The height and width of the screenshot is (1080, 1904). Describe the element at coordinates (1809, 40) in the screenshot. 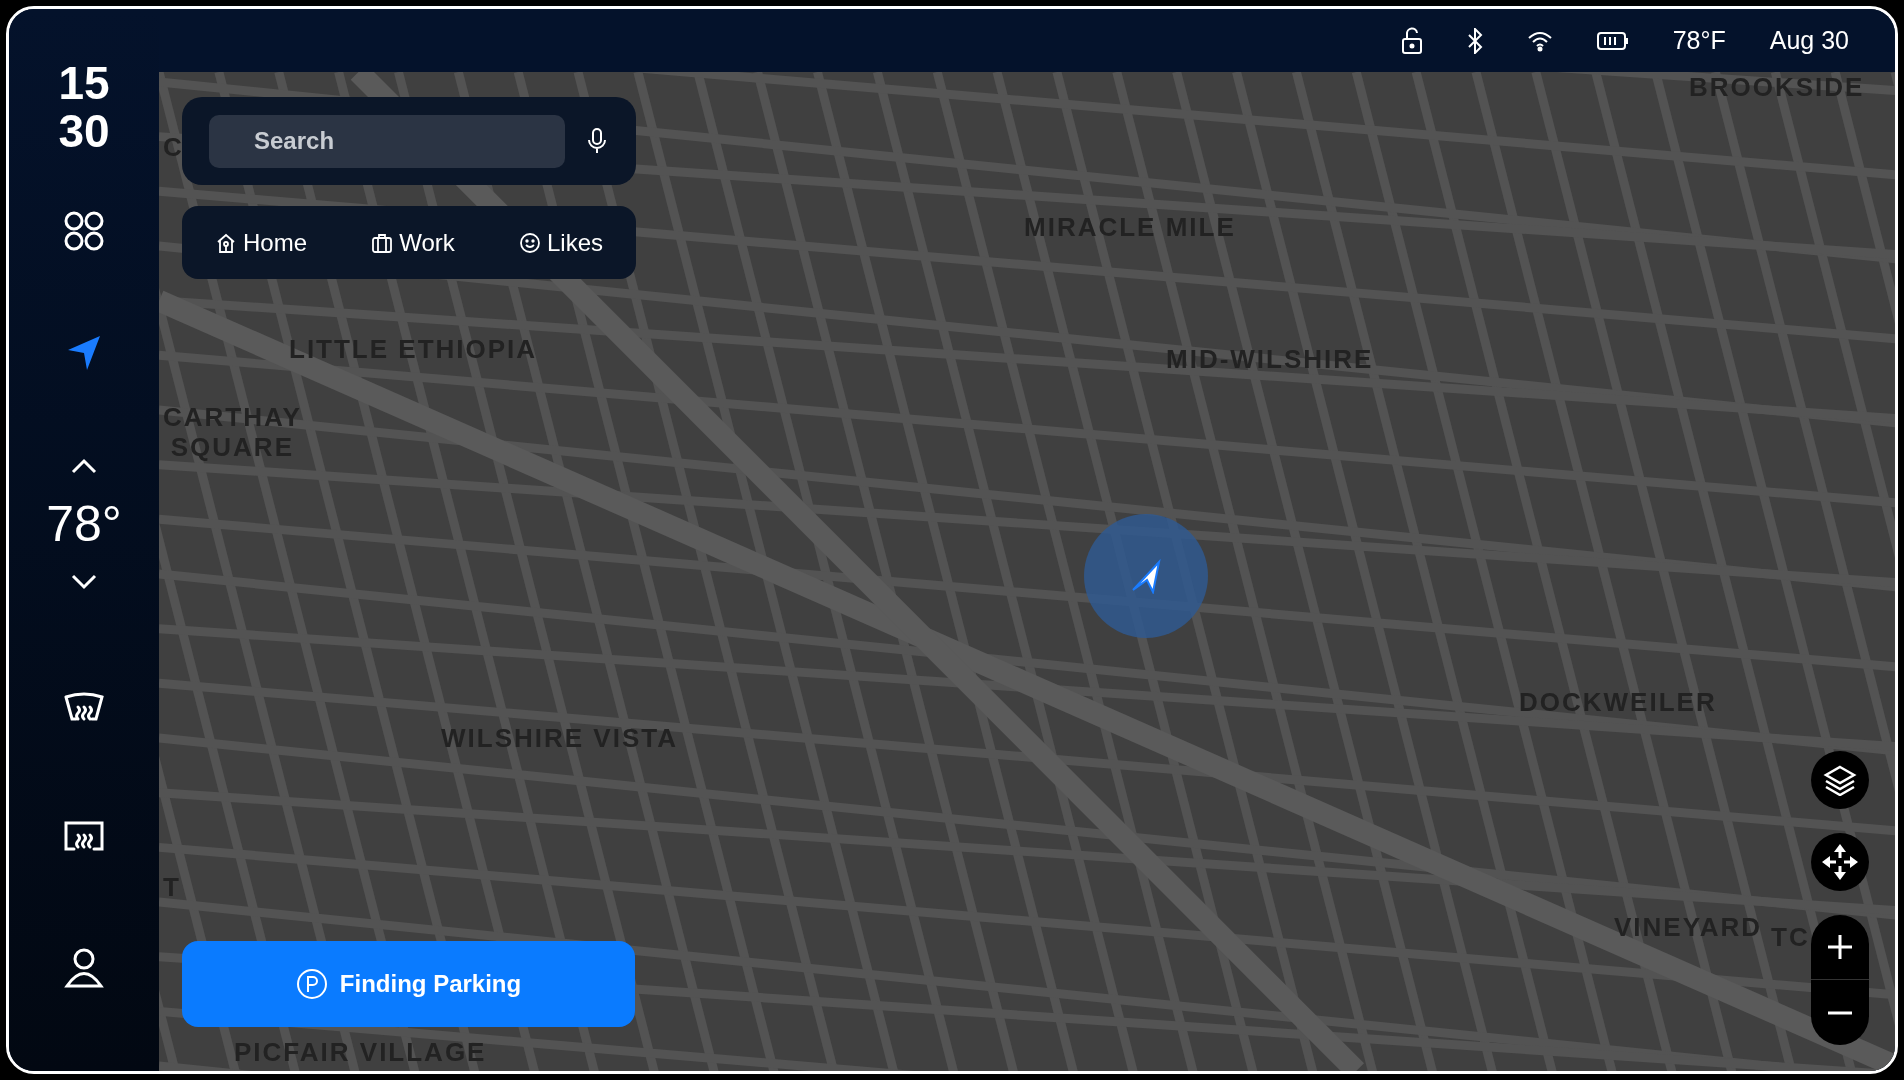

I see `date: Aug 30` at that location.